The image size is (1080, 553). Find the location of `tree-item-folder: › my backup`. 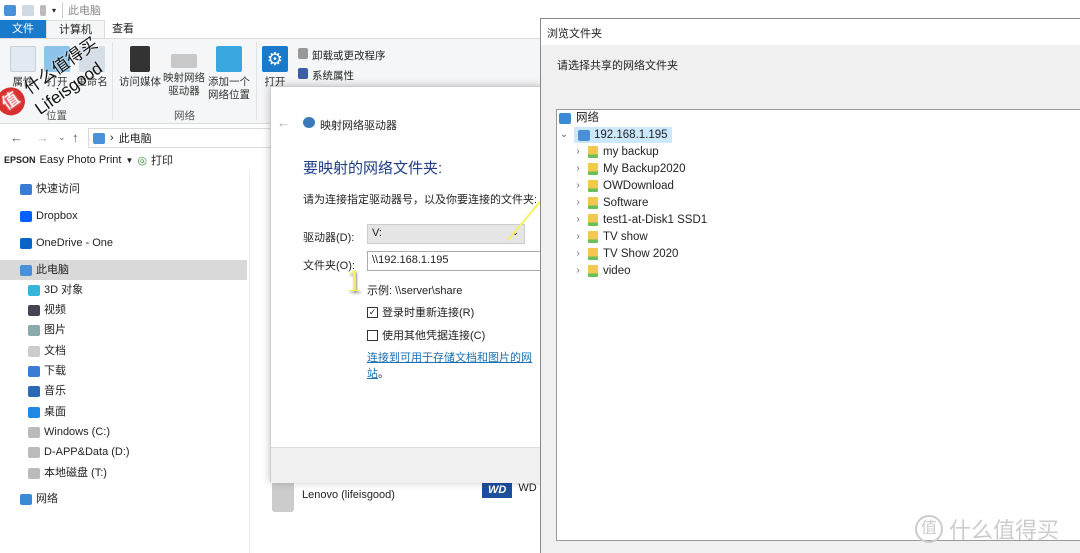

tree-item-folder: › my backup is located at coordinates (616, 152).